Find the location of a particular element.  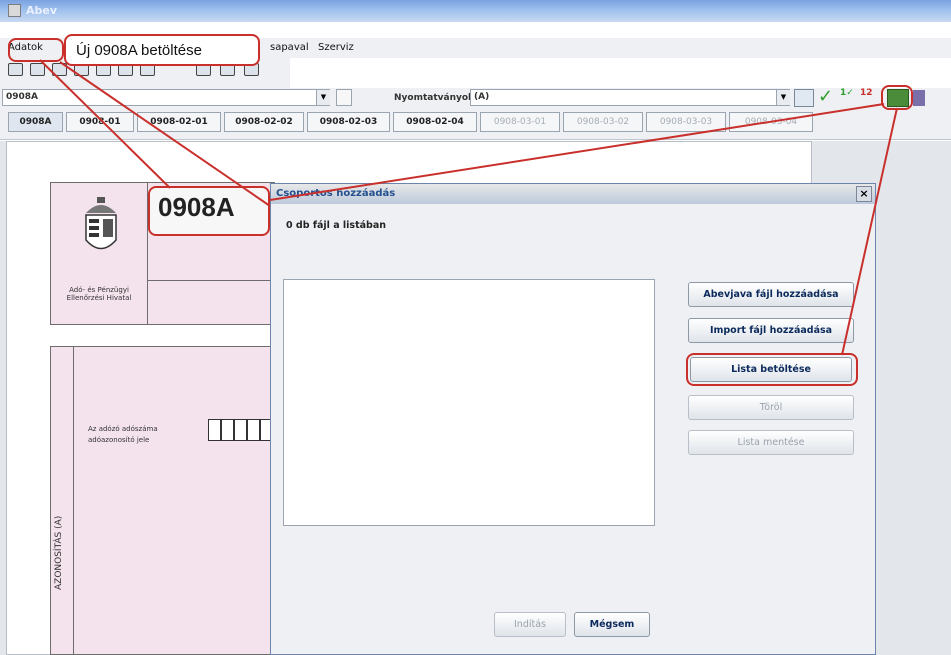

nyomtatvanyok-combo: (A) is located at coordinates (630, 97).